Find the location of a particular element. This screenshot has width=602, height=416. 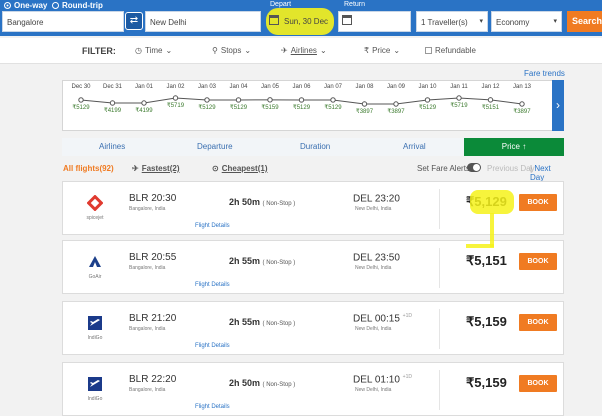

one-way-radio: One-way is located at coordinates (25, 5).